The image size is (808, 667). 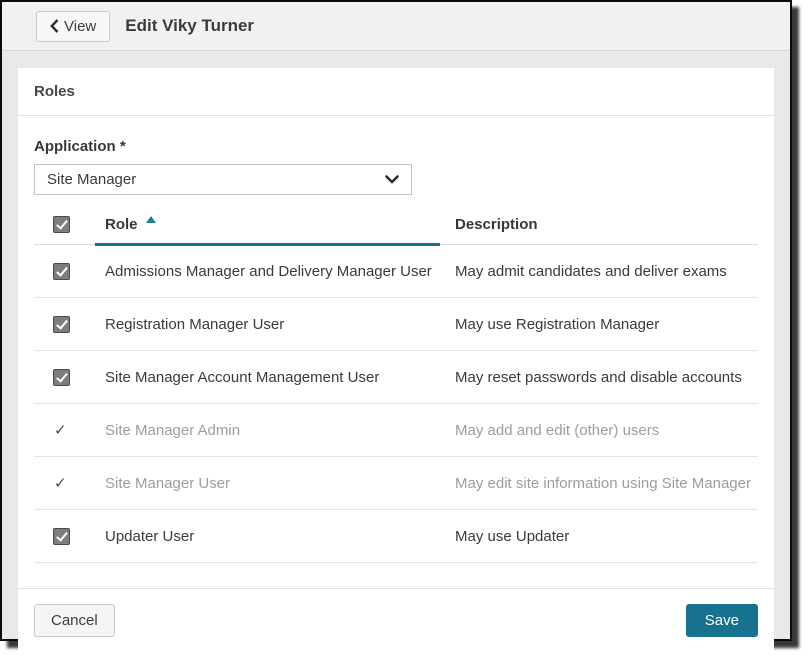 I want to click on select-all-checkbox, so click(x=61, y=224).